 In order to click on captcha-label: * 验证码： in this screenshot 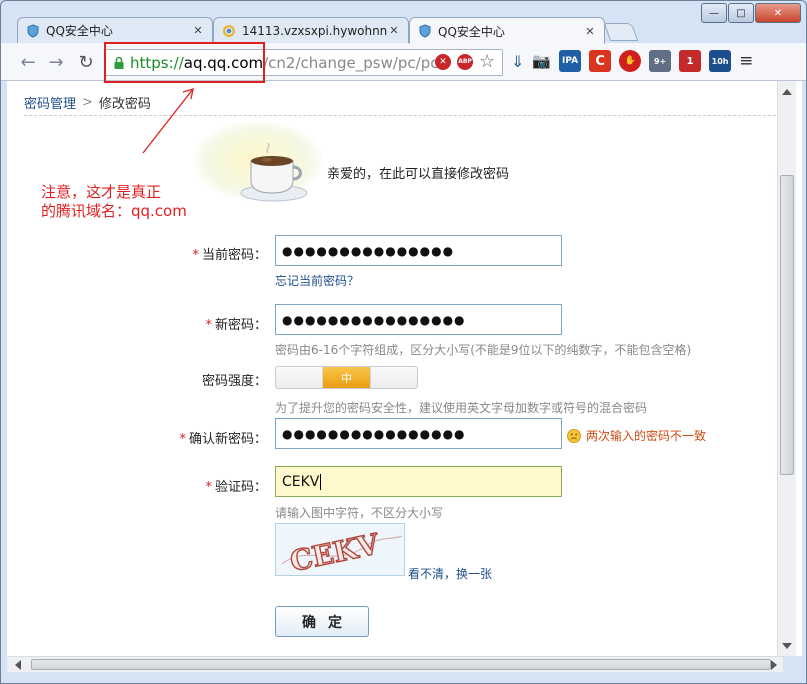, I will do `click(236, 487)`.